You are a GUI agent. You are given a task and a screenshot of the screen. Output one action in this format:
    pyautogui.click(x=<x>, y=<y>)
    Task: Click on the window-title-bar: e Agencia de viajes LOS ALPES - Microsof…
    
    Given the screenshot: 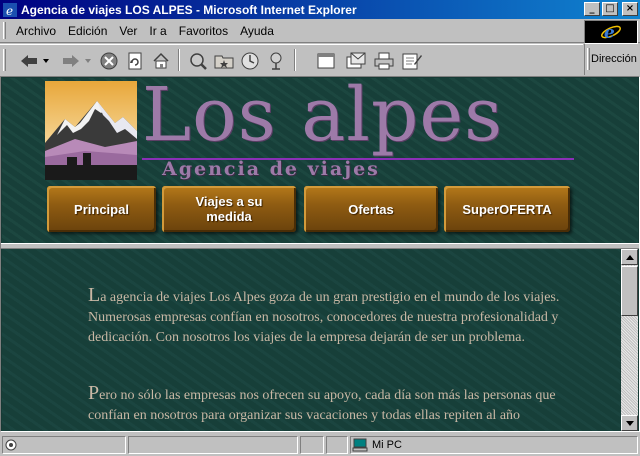 What is the action you would take?
    pyautogui.click(x=320, y=9)
    